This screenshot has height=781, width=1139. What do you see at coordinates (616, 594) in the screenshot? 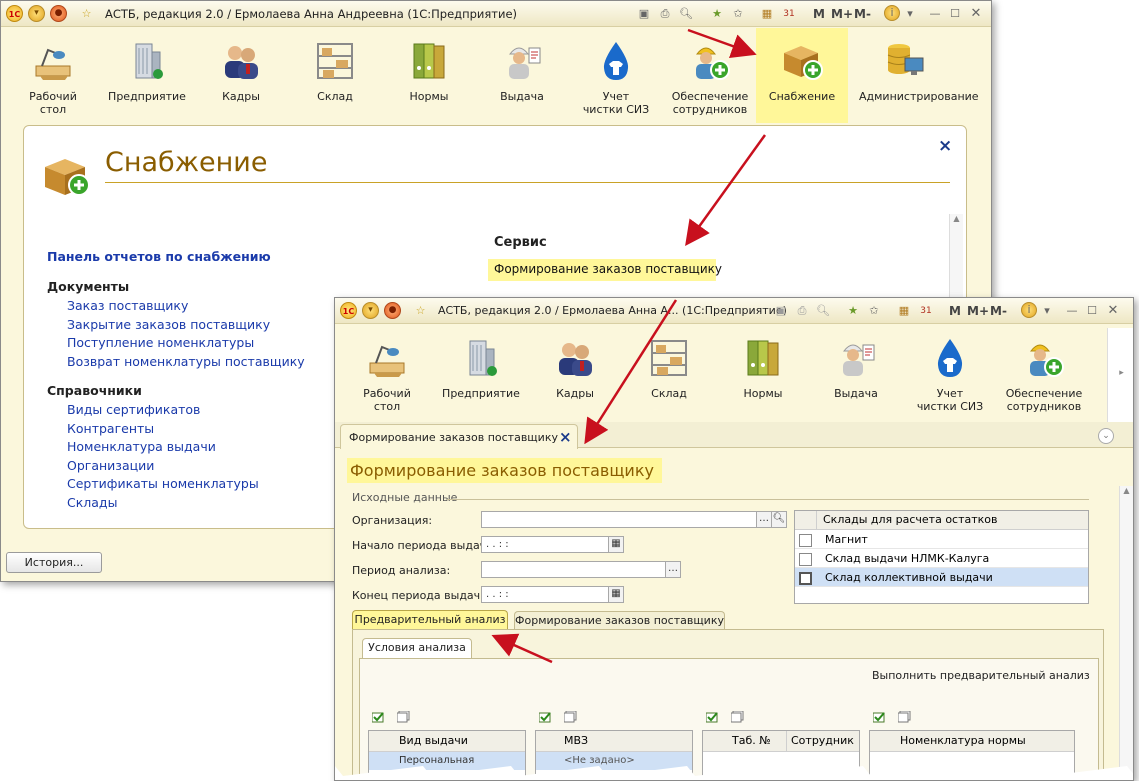
I see `period-end-calendar-icon: ▦` at bounding box center [616, 594].